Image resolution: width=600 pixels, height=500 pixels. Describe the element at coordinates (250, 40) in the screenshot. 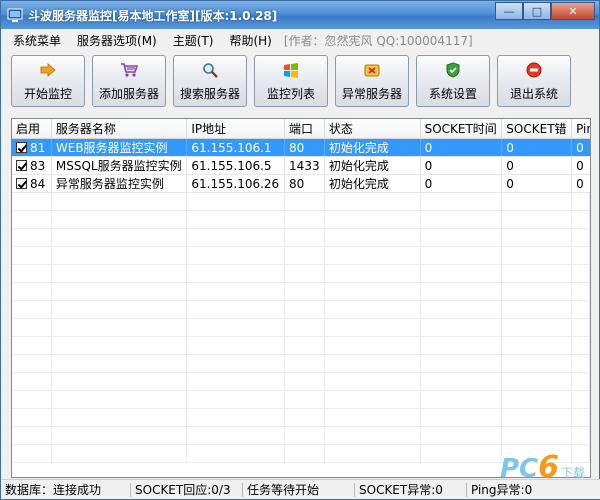

I see `menu-help: 帮助(H)` at that location.